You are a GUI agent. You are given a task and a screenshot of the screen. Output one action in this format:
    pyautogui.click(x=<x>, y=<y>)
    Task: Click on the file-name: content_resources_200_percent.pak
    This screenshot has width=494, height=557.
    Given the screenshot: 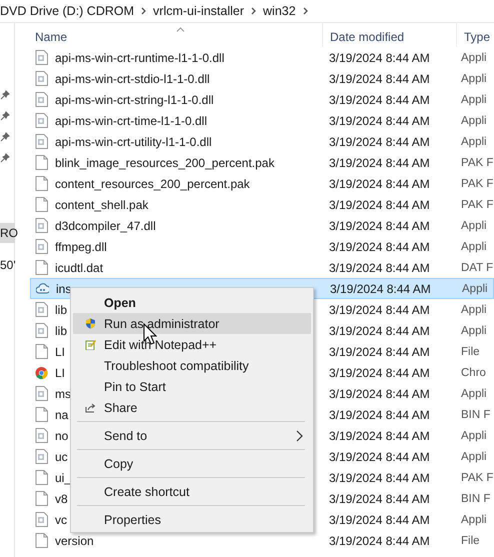 What is the action you would take?
    pyautogui.click(x=152, y=183)
    